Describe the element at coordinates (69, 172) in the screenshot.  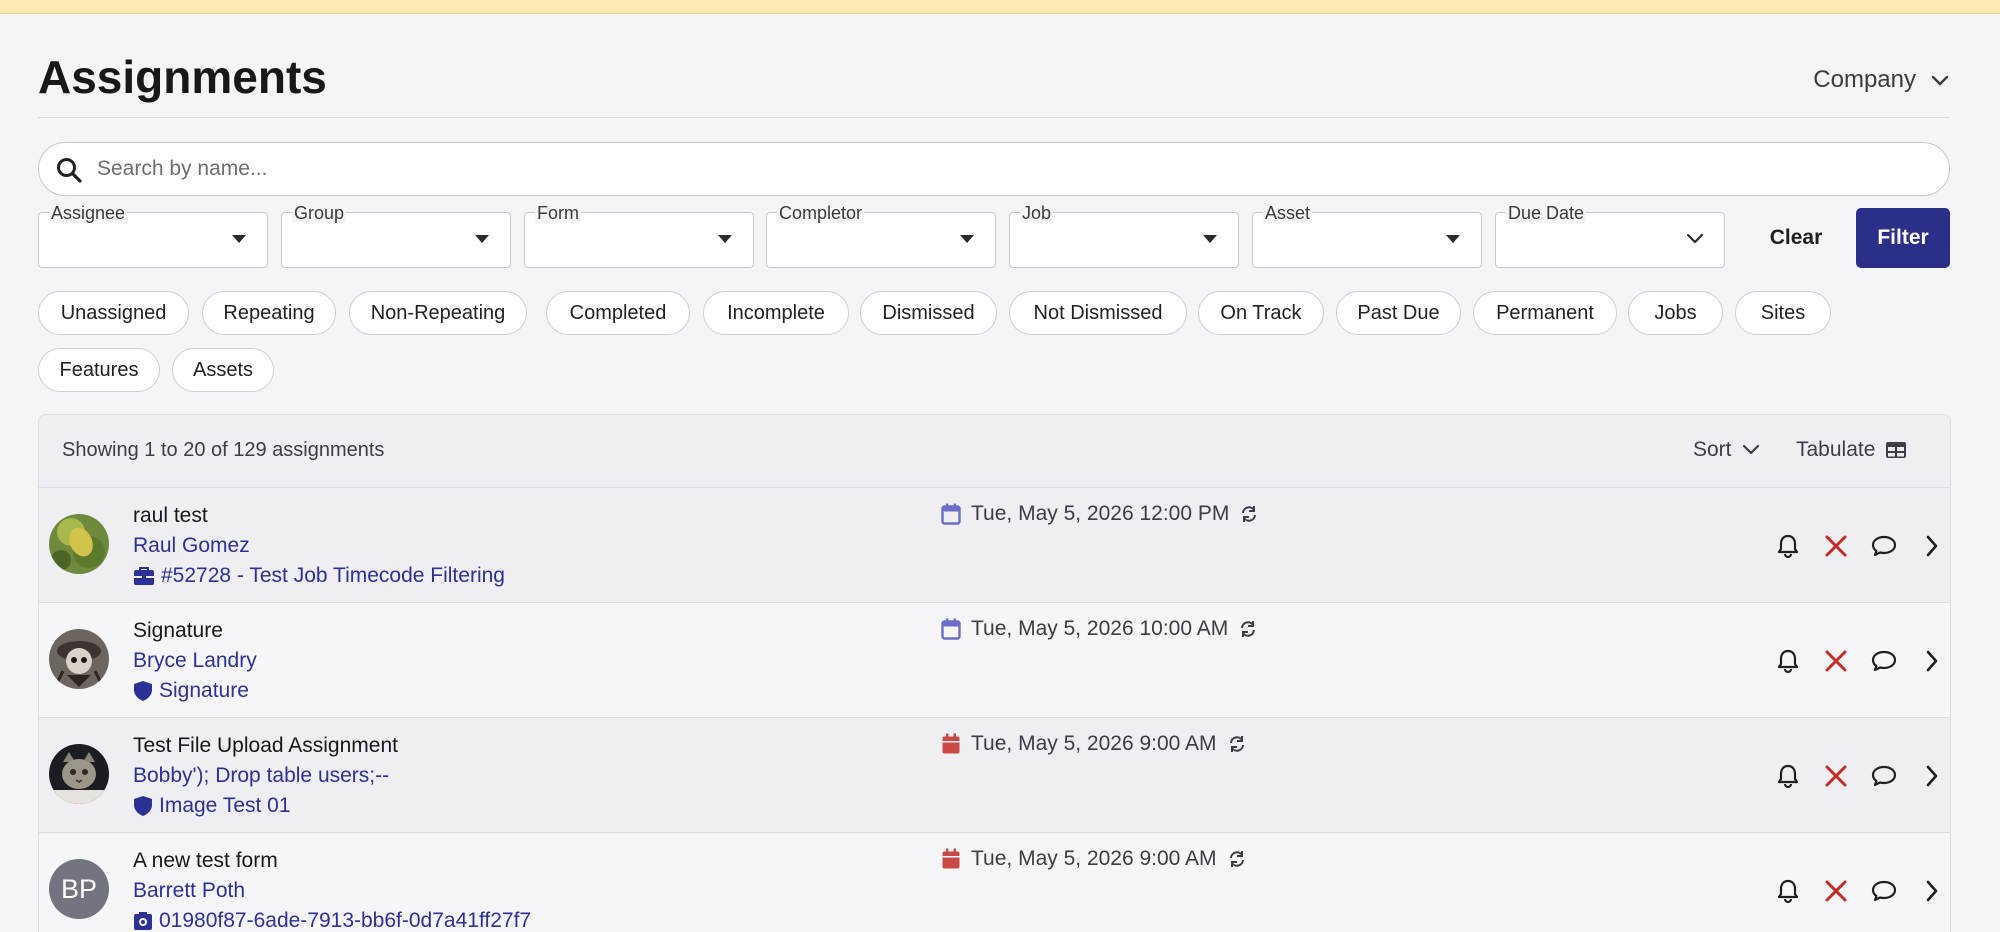
I see `search-icon` at that location.